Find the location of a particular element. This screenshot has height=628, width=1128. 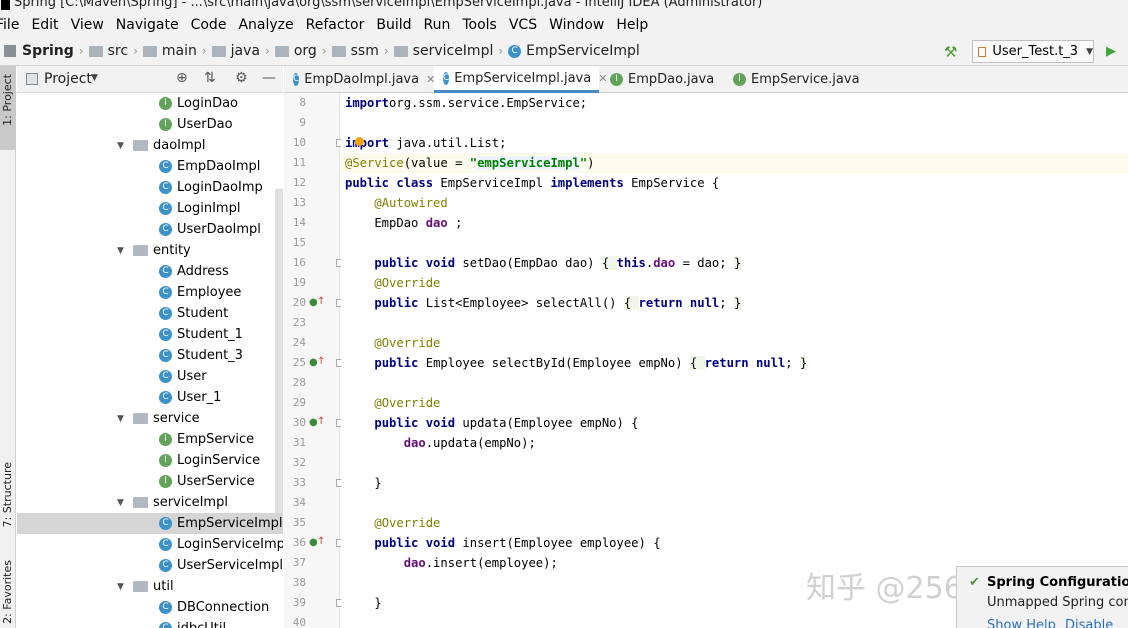

run-configuration-select: User_Test.t_3 ▼ is located at coordinates (1033, 51).